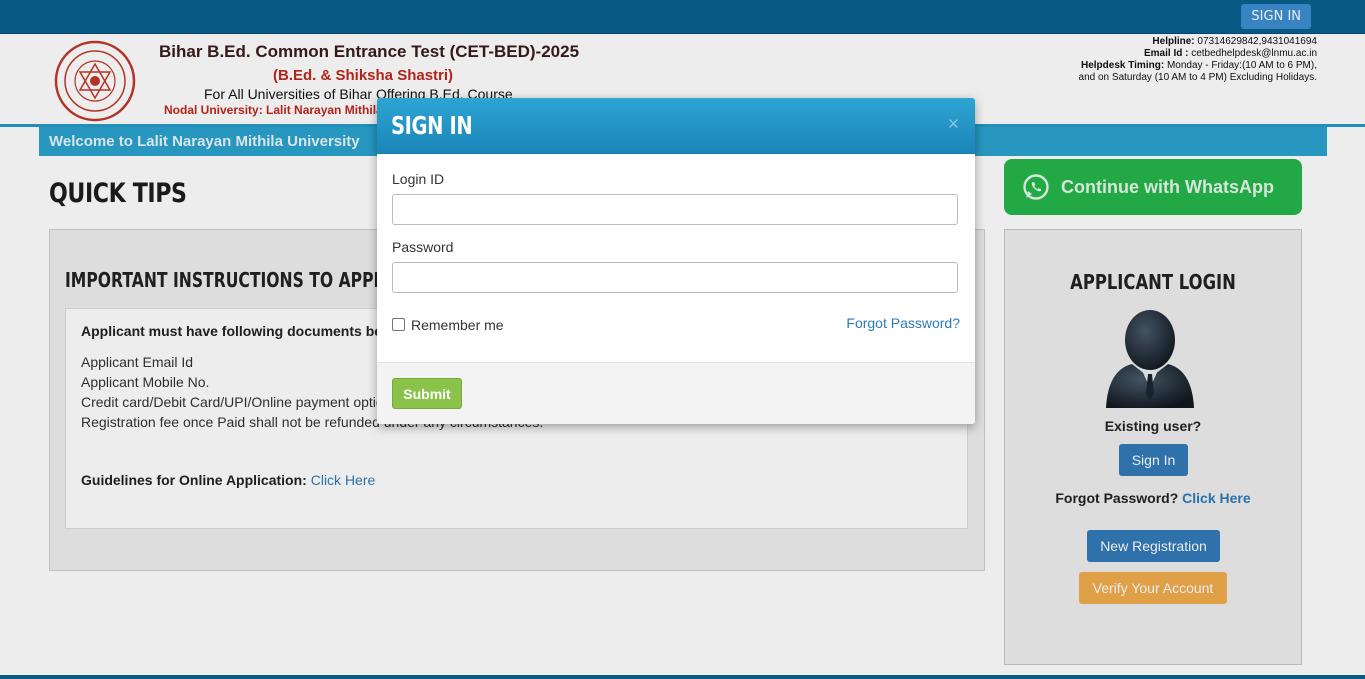 The image size is (1365, 679). Describe the element at coordinates (675, 277) in the screenshot. I see `password-input` at that location.